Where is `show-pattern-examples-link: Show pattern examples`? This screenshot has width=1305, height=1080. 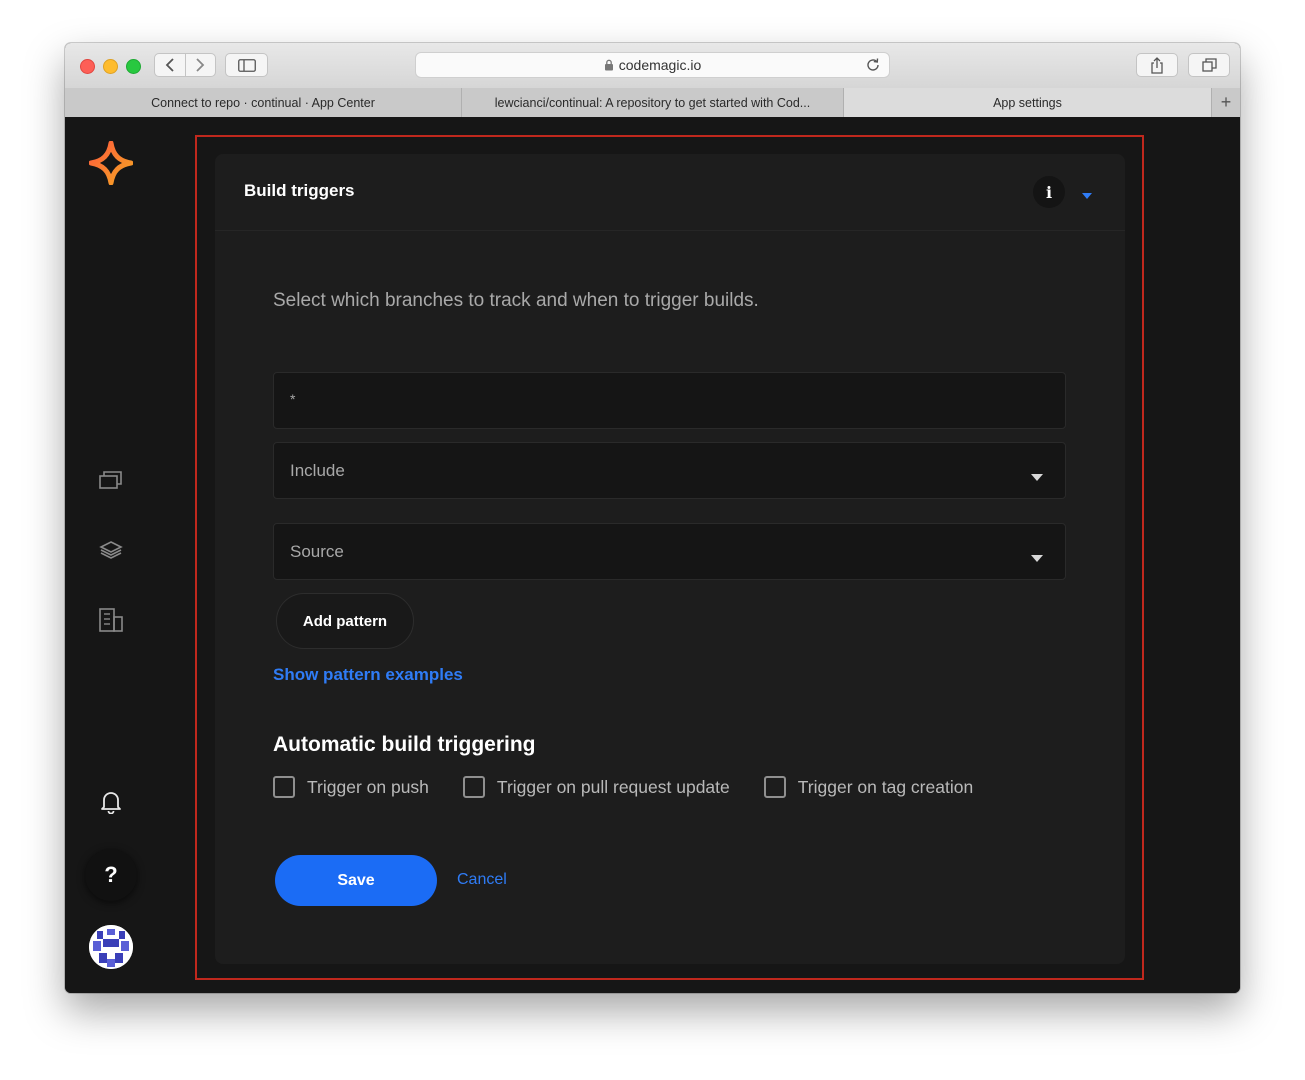 show-pattern-examples-link: Show pattern examples is located at coordinates (368, 675).